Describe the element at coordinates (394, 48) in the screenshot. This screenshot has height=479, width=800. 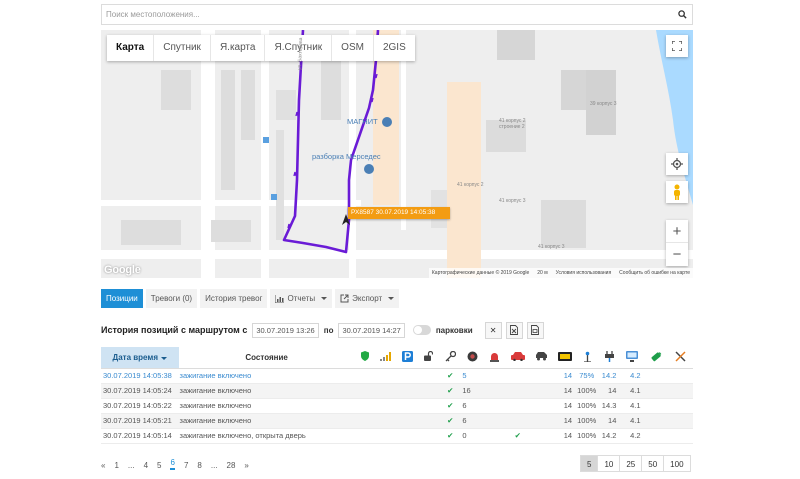
I see `map-type-2gis: 2GIS` at that location.